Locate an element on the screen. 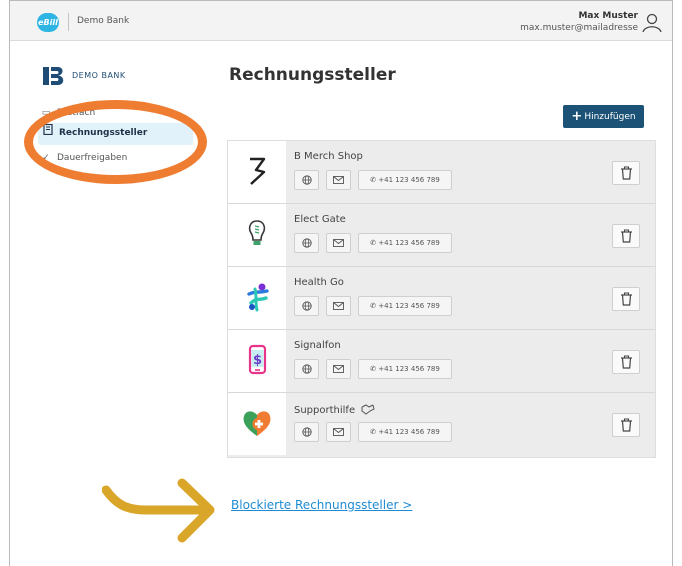 This screenshot has height=566, width=682. health-go-logo-icon is located at coordinates (258, 297).